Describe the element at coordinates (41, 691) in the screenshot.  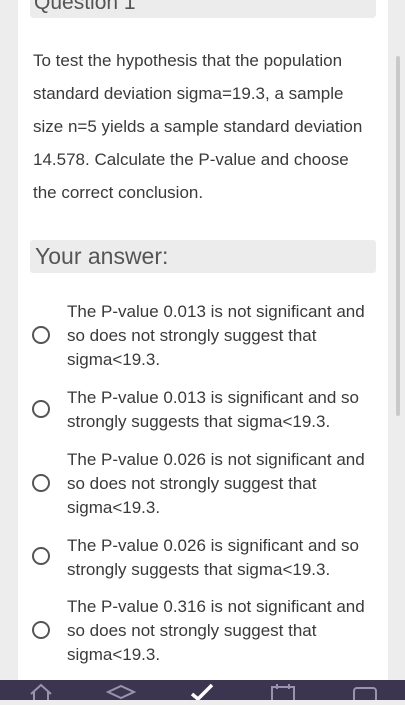
I see `home-icon` at that location.